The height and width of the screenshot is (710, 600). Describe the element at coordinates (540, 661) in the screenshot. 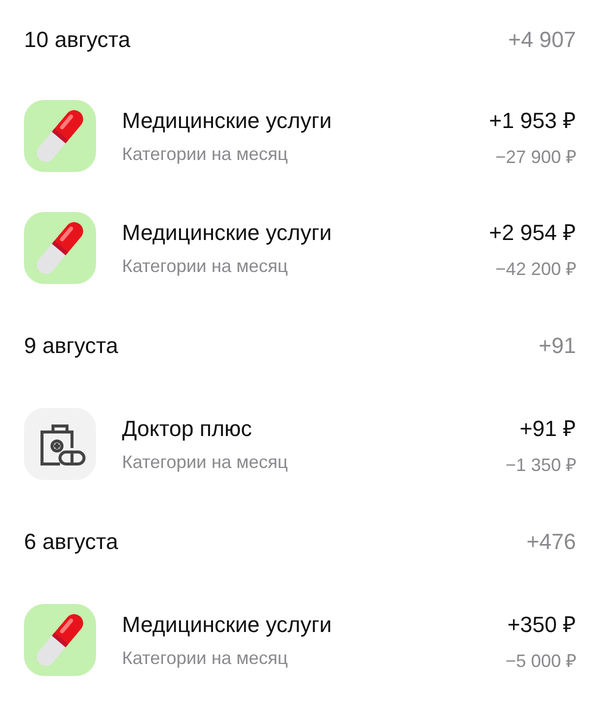

I see `category-budget: −5 000 ₽` at that location.